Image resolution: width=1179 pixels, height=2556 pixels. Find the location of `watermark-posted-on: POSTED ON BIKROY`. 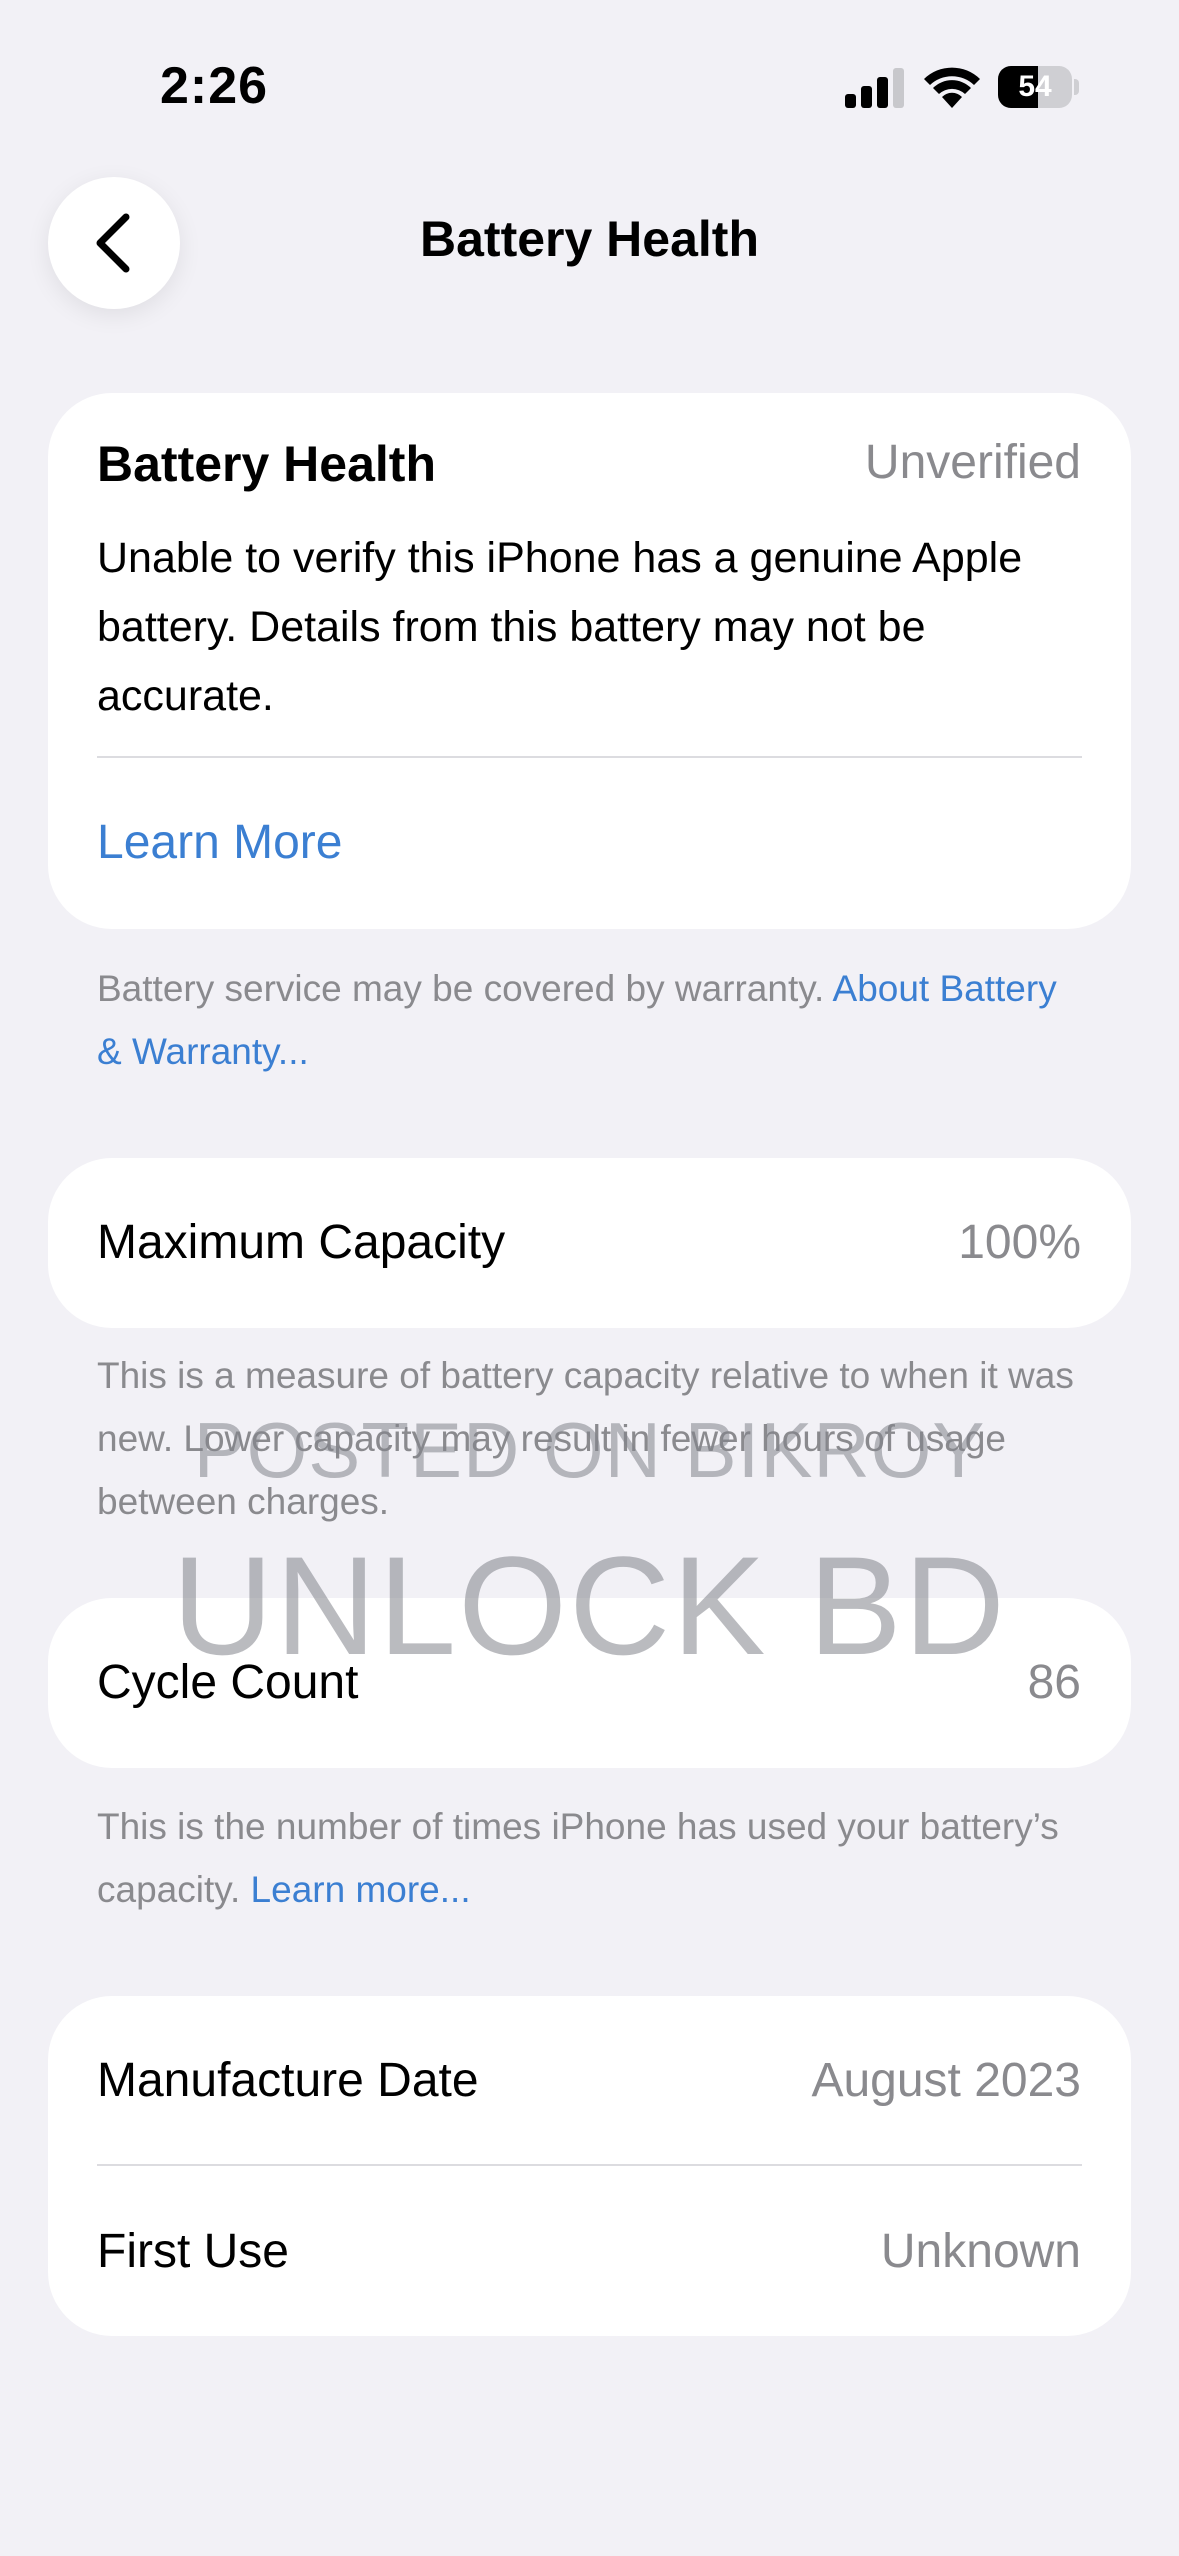

watermark-posted-on: POSTED ON BIKROY is located at coordinates (589, 1450).